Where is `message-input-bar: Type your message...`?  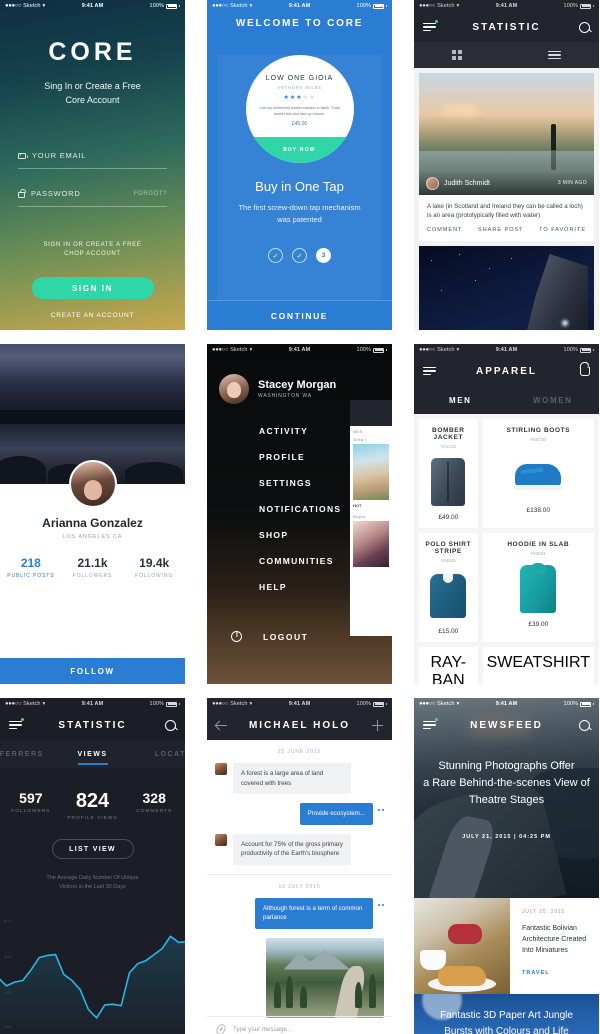 message-input-bar: Type your message... is located at coordinates (299, 1025).